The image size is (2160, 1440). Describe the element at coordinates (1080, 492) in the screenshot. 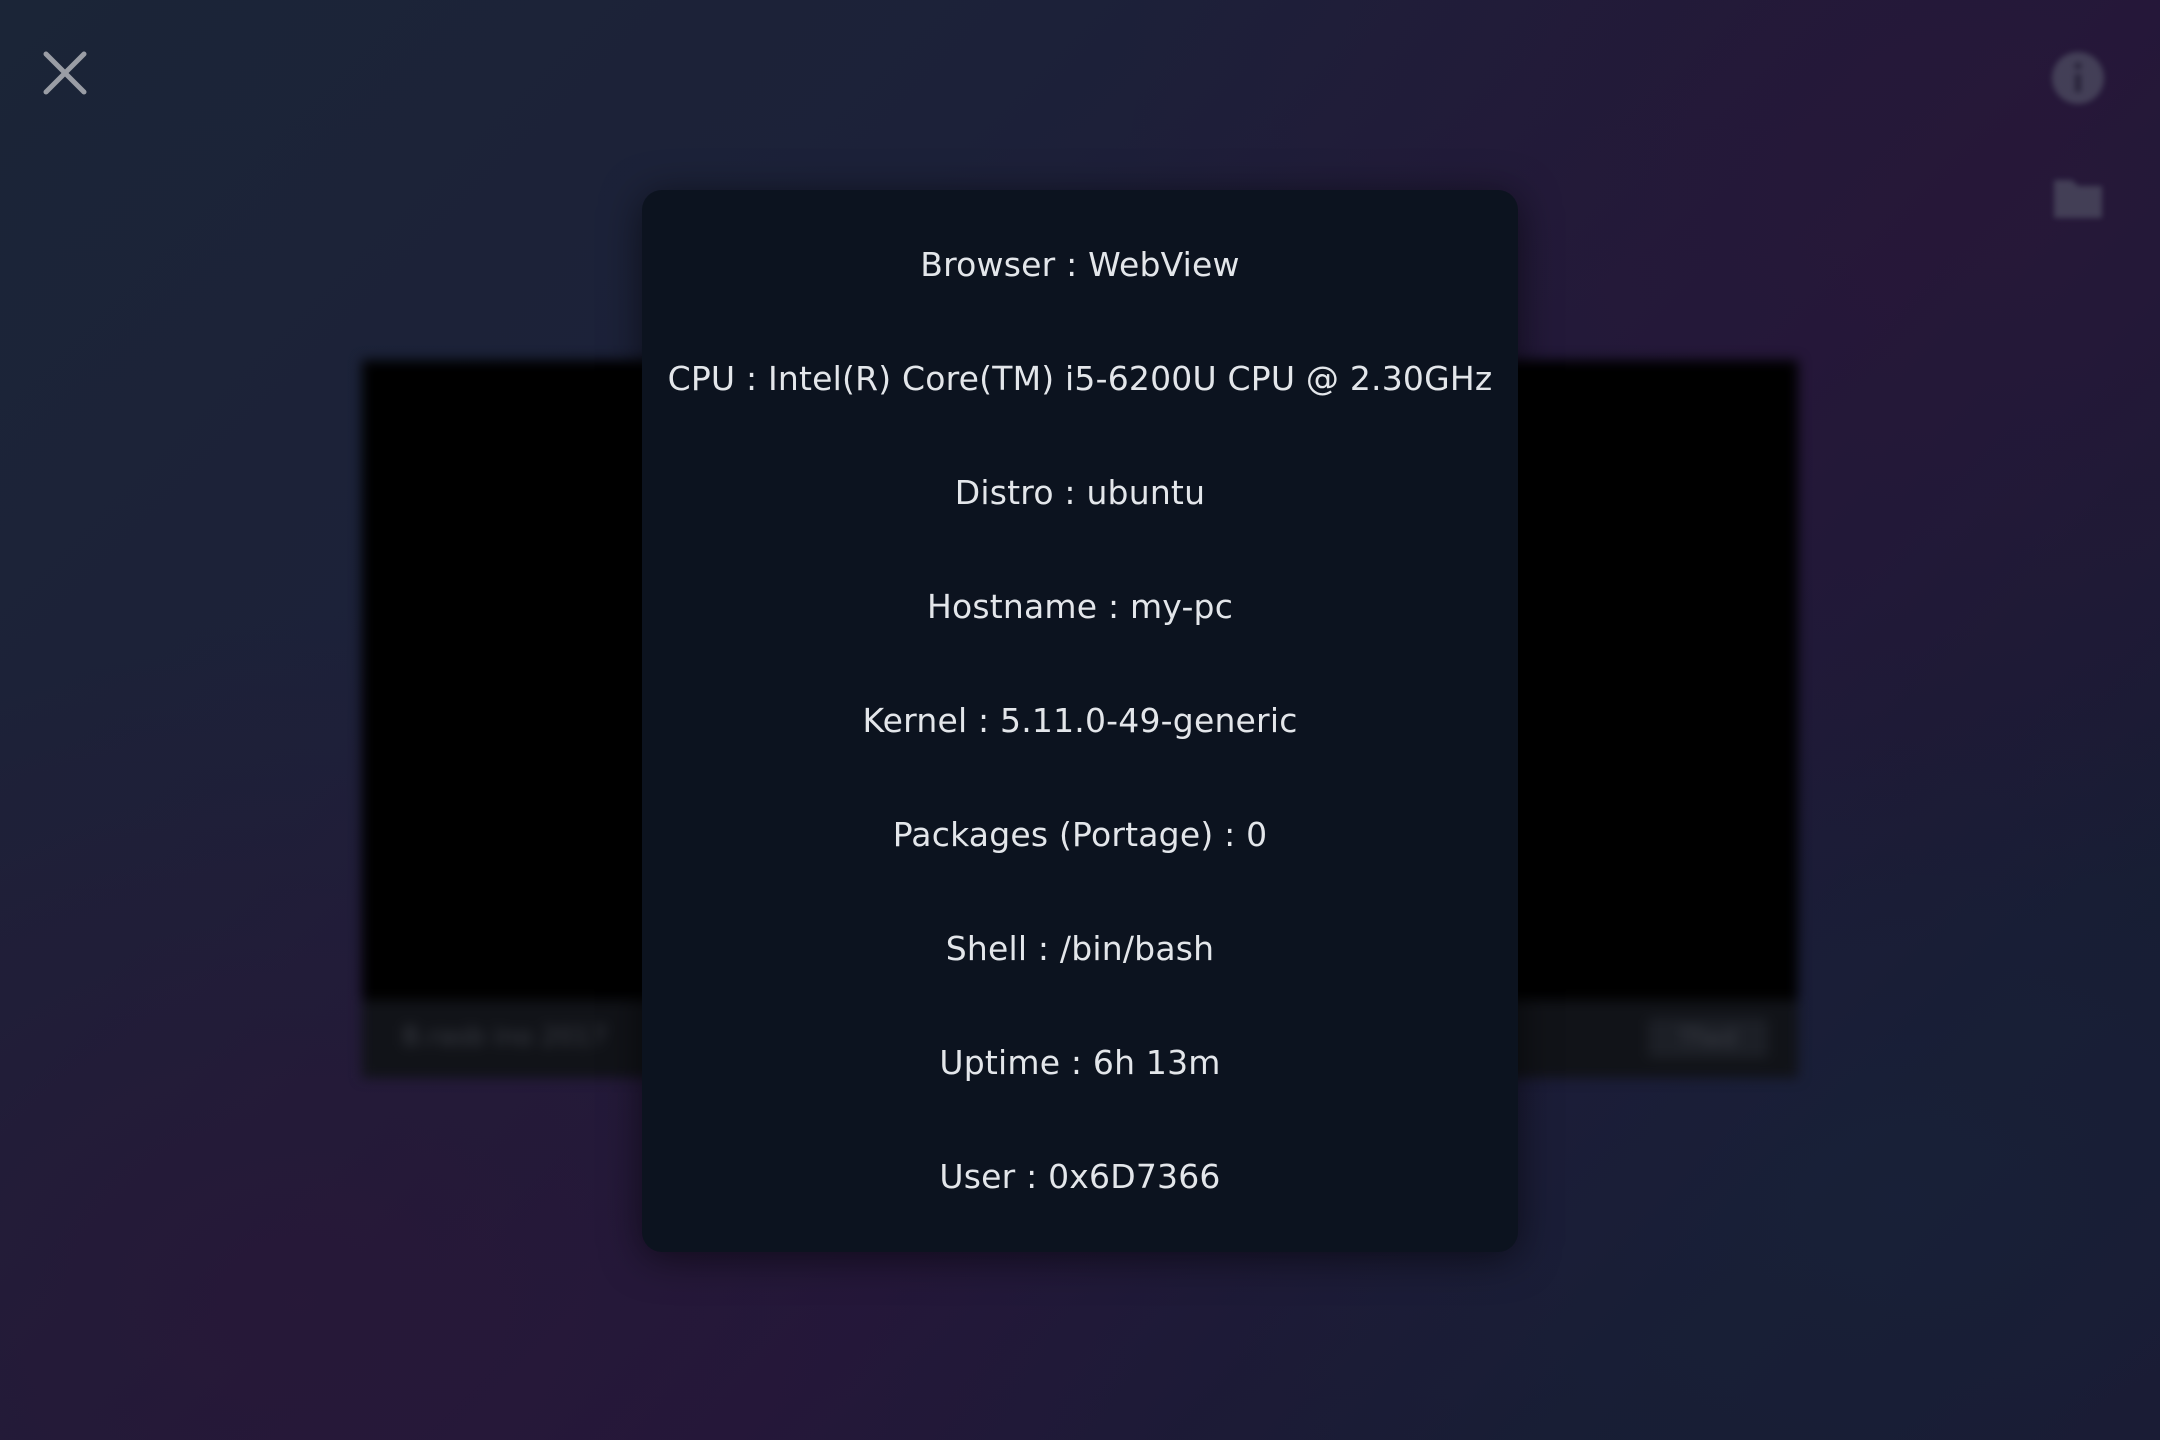

I see `info-row-distro: Distro : ubuntu` at that location.